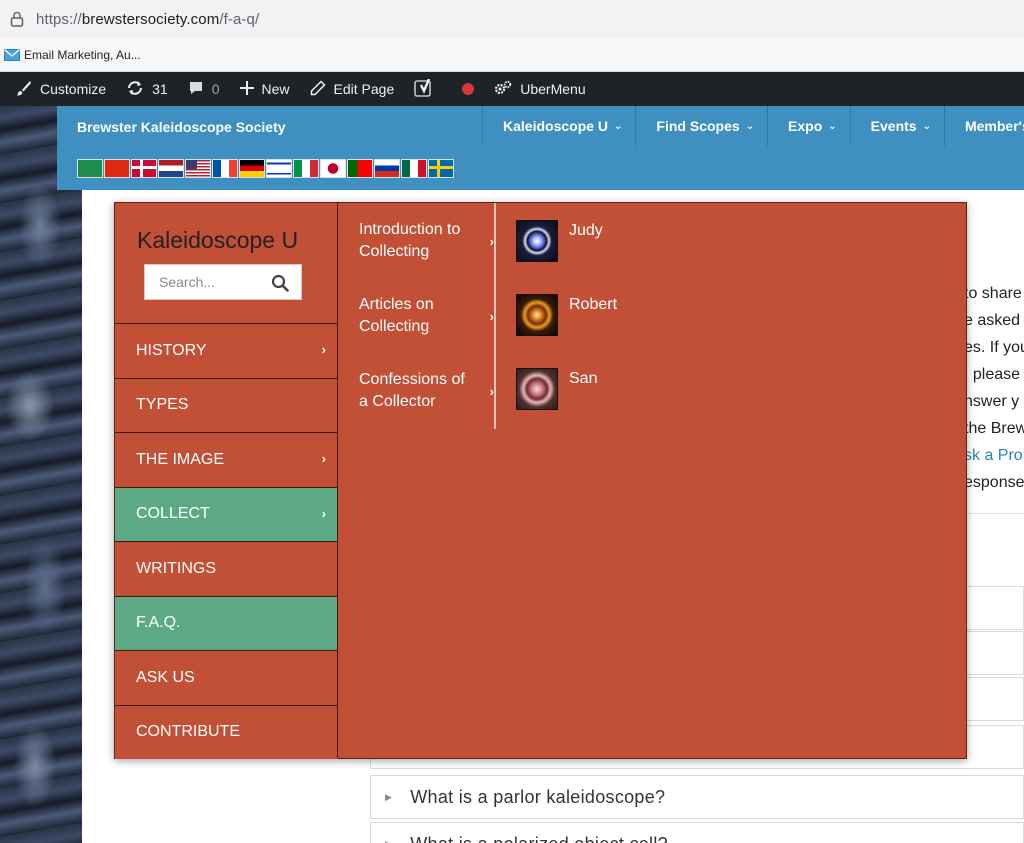 The width and height of the screenshot is (1024, 843). I want to click on france-flag-icon, so click(225, 168).